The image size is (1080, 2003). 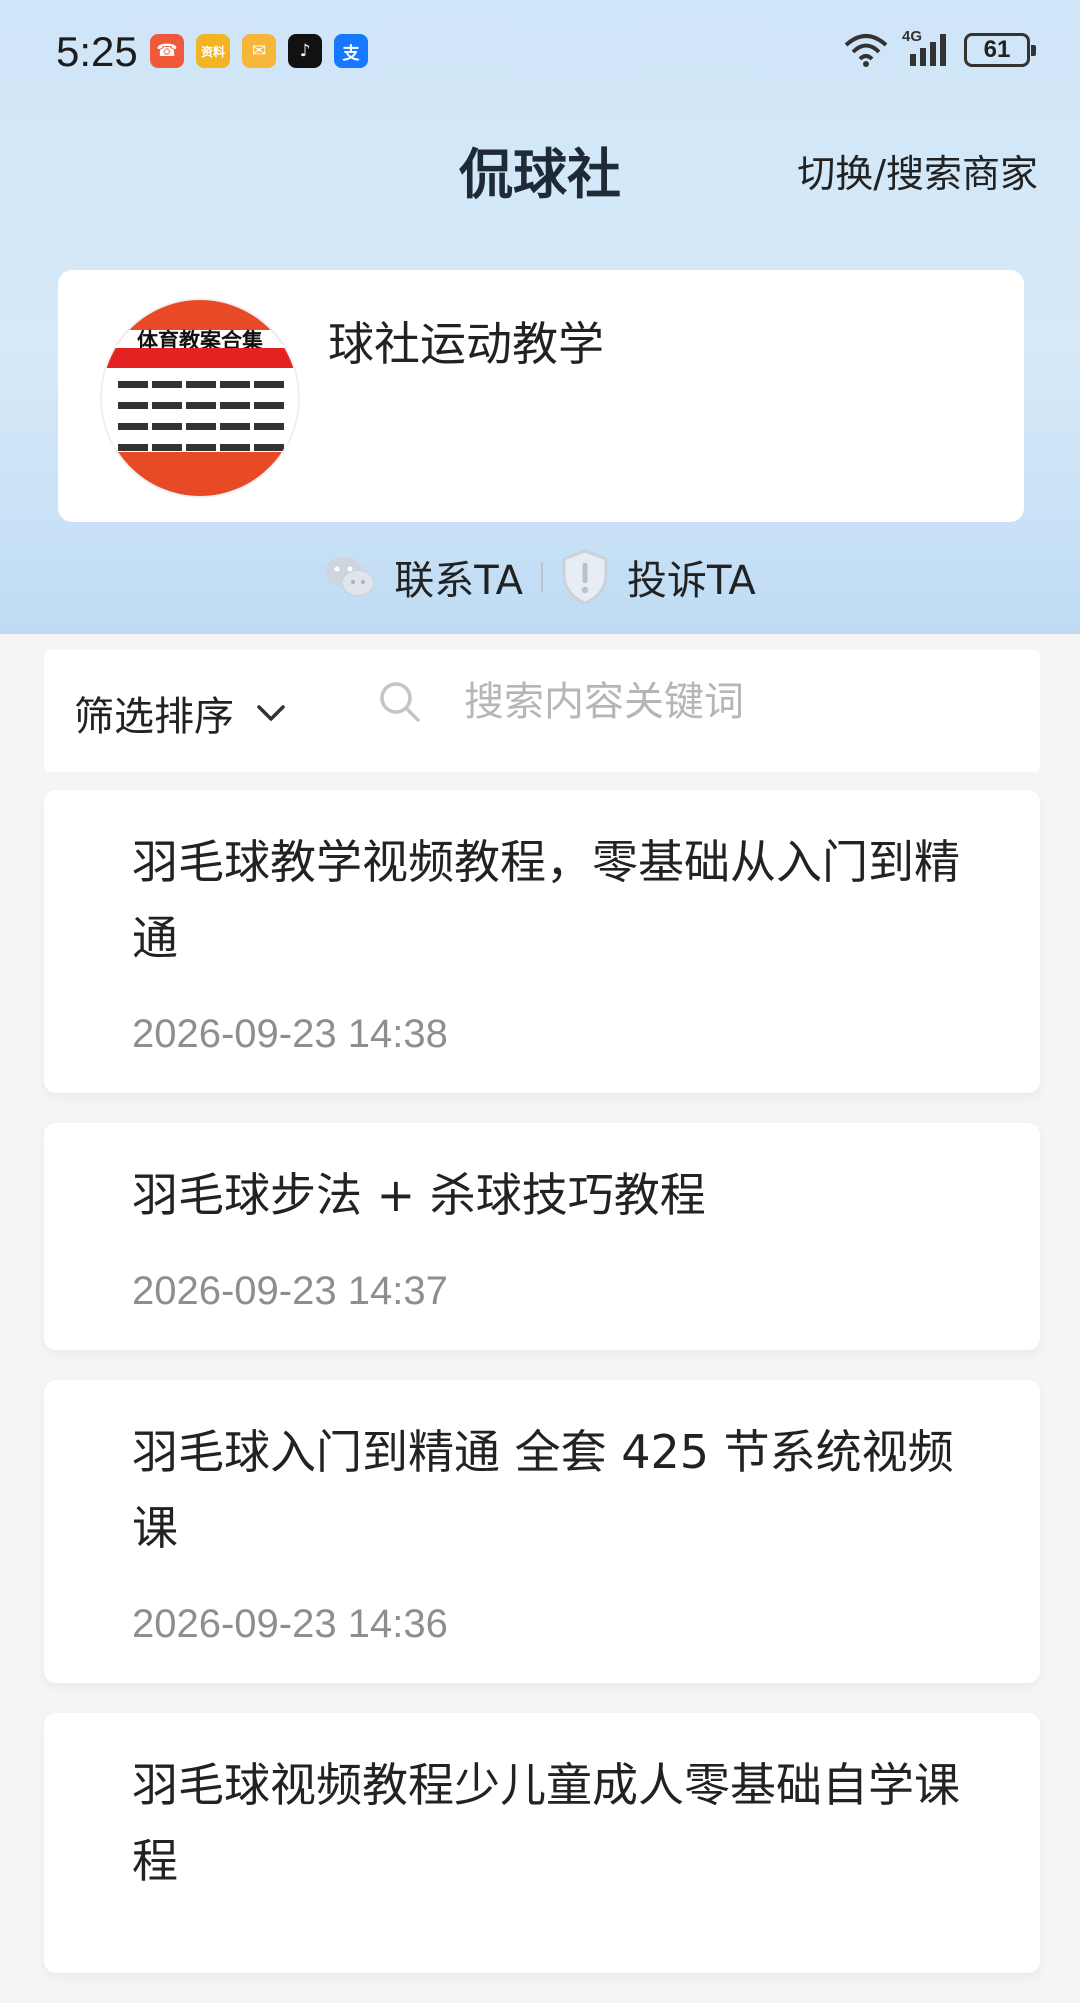 I want to click on search-input, so click(x=744, y=702).